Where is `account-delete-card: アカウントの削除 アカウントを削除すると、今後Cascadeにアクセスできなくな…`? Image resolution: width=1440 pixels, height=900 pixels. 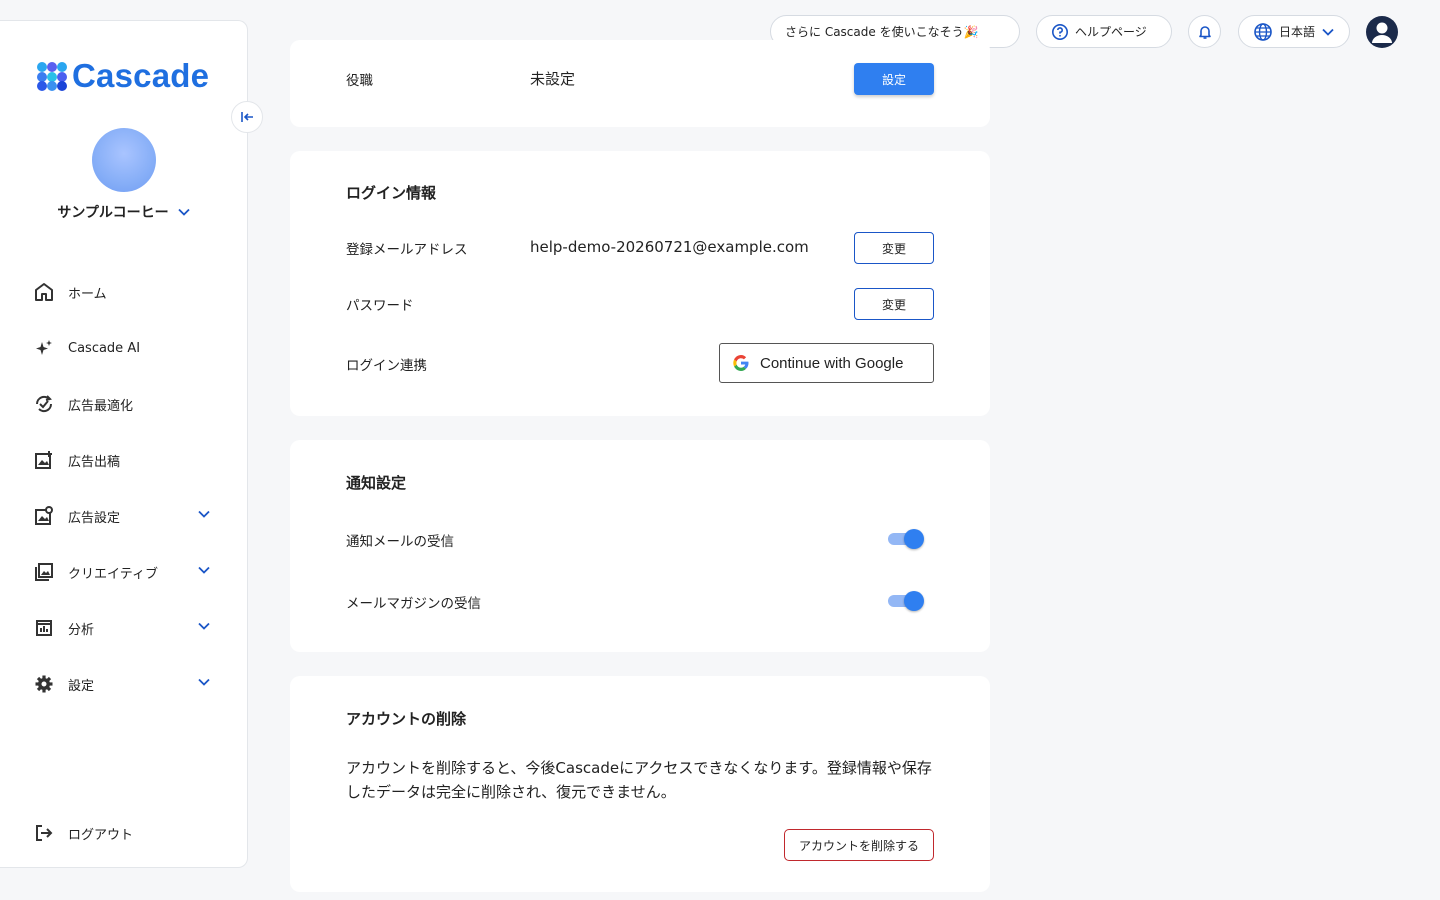 account-delete-card: アカウントの削除 アカウントを削除すると、今後Cascadeにアクセスできなくな… is located at coordinates (640, 784).